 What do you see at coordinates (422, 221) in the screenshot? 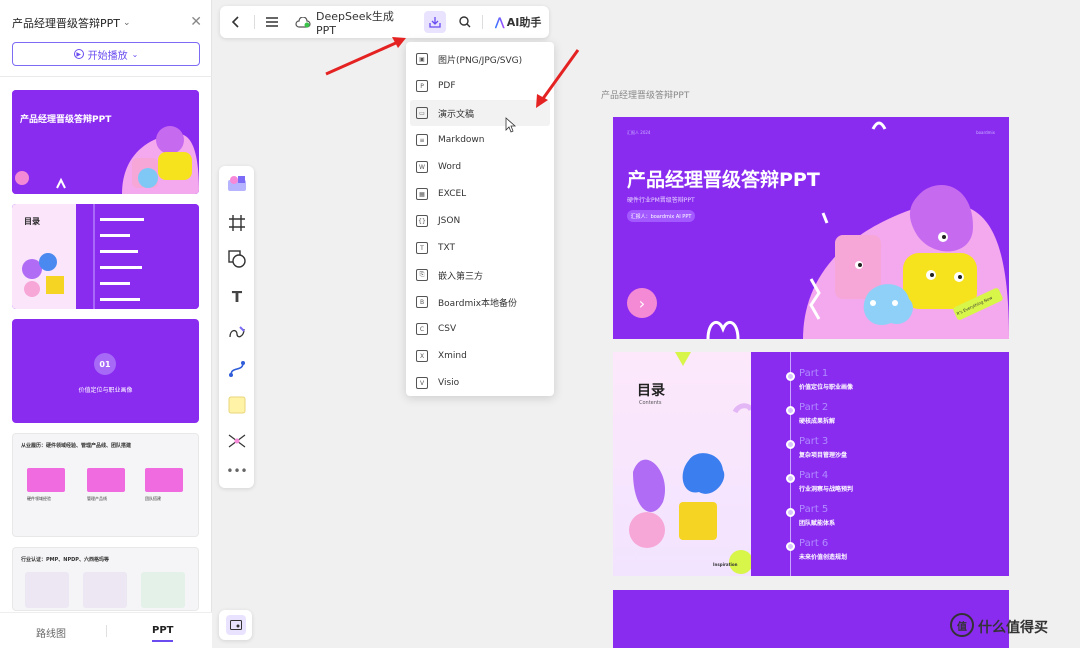
I see `json-icon: {}` at bounding box center [422, 221].